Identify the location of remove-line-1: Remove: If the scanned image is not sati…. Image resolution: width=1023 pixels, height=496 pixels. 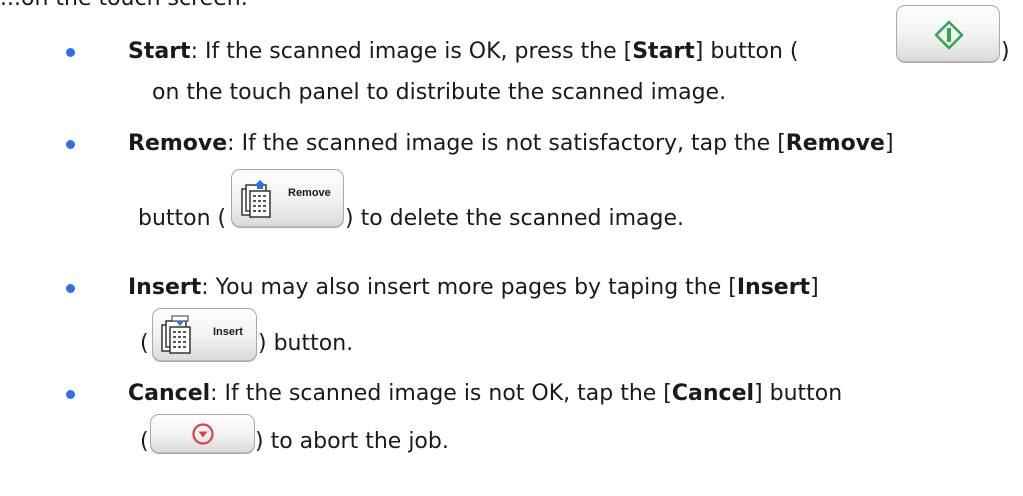
(511, 143).